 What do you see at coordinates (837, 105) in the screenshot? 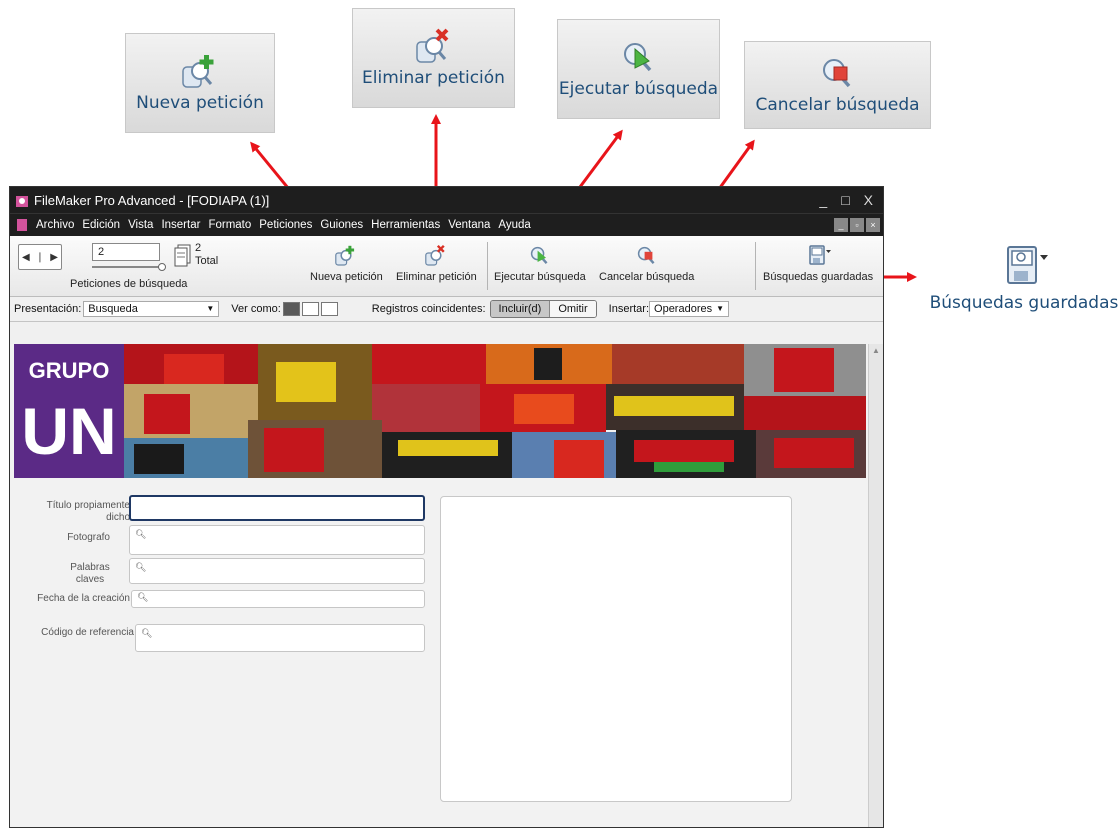
I see `callout-cancelar-label: Cancelar búsqueda` at bounding box center [837, 105].